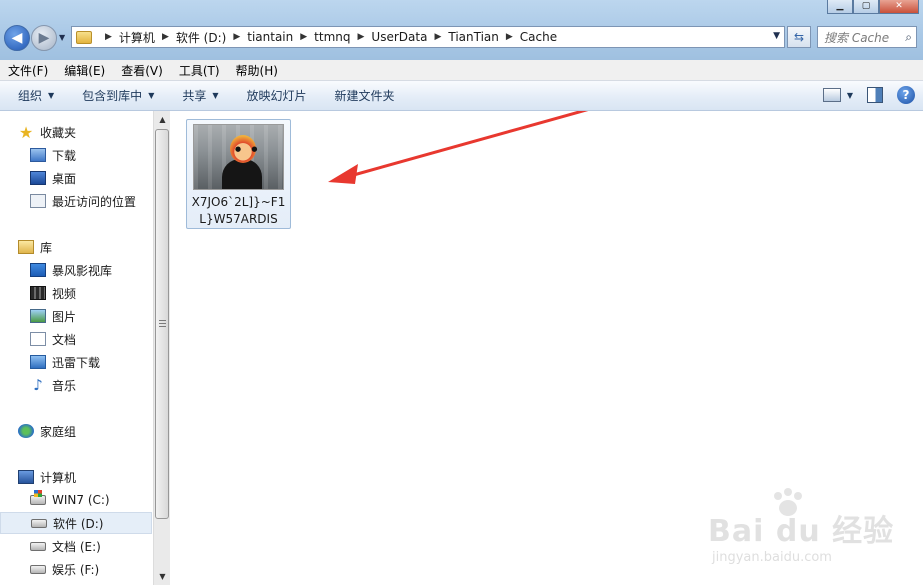  I want to click on search-input: 搜索 Cache ⌕, so click(867, 37).